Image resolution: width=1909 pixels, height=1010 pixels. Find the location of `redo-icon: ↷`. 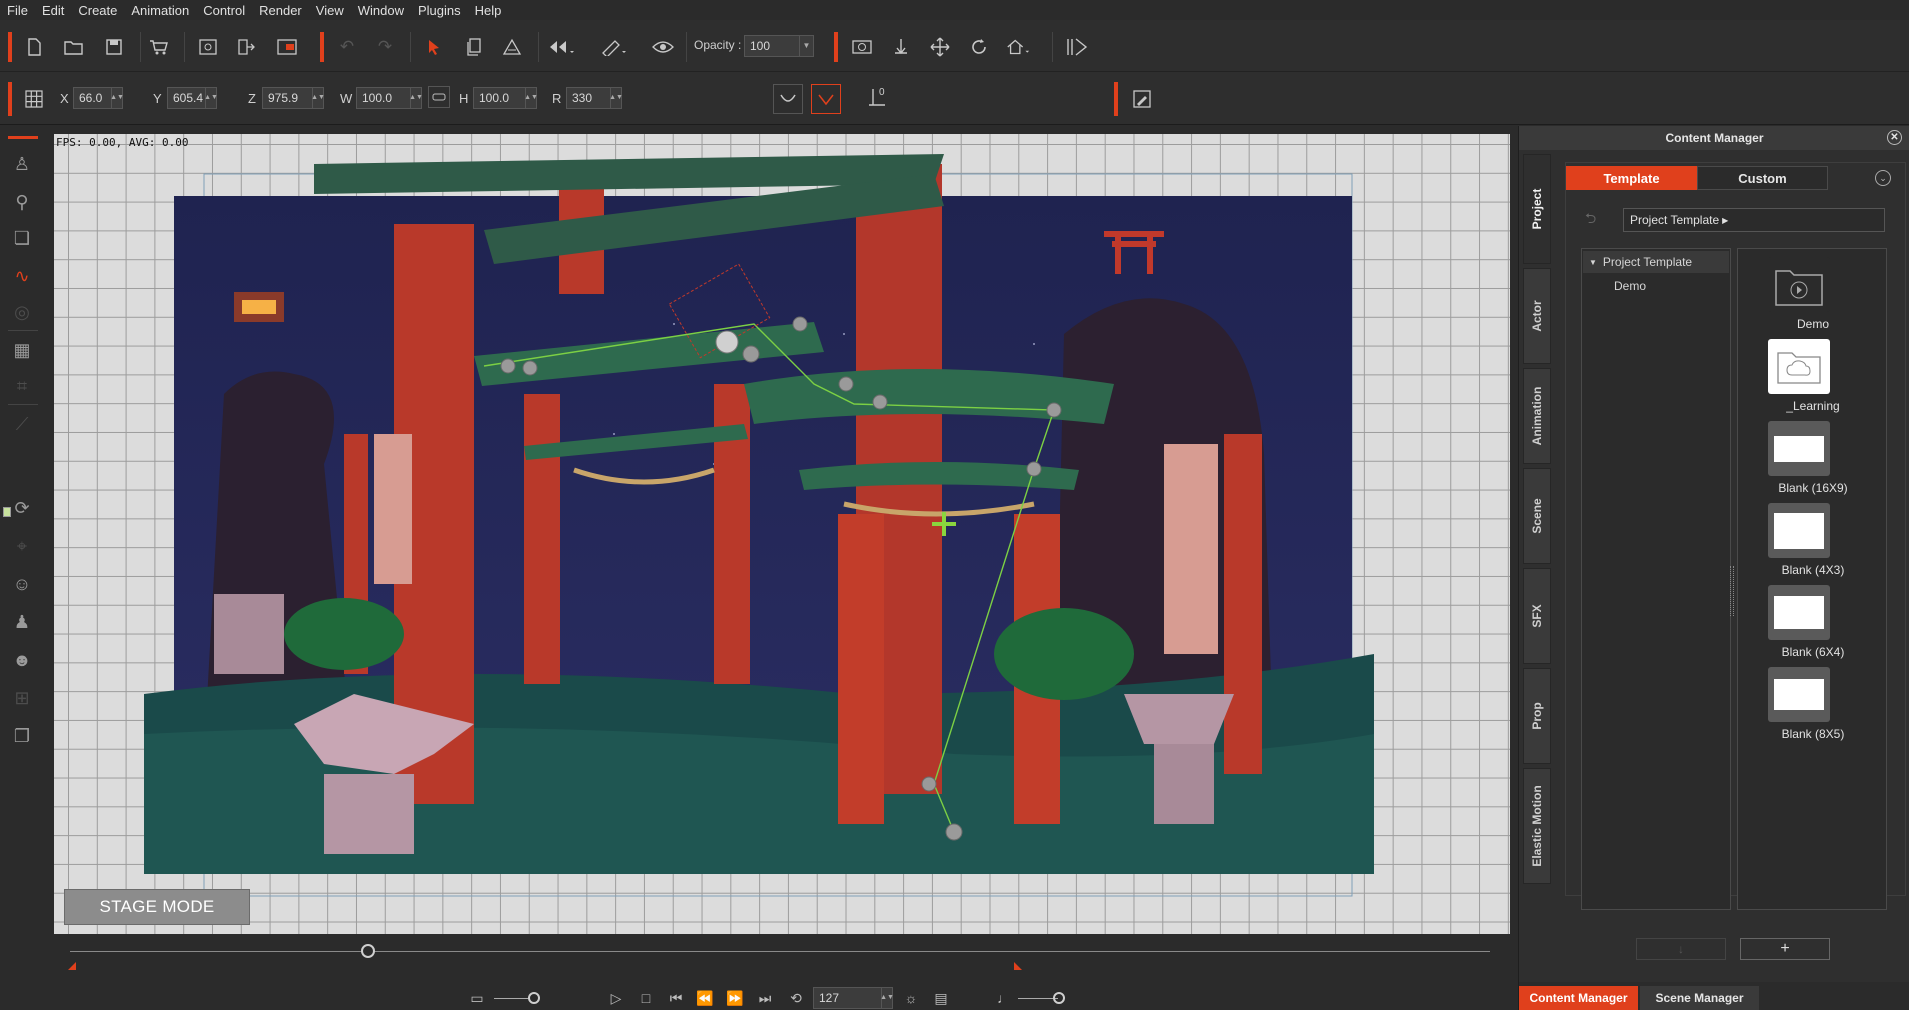

redo-icon: ↷ is located at coordinates (385, 47).